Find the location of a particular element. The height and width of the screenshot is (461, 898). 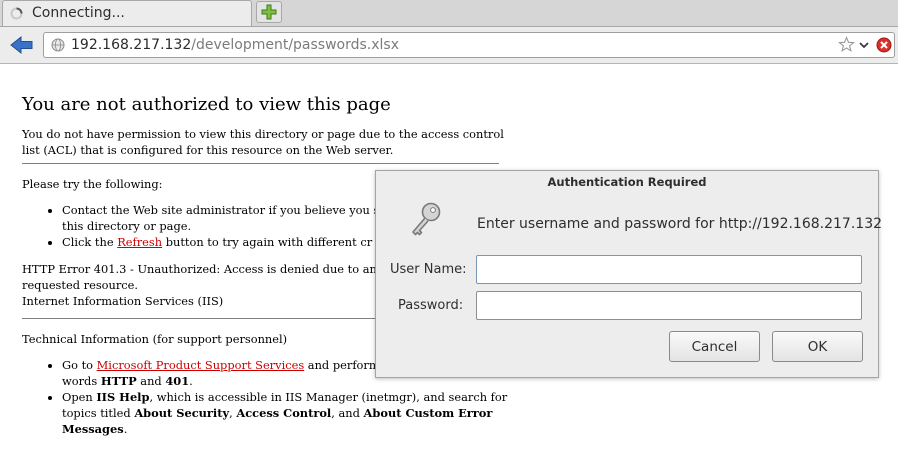

loading-spinner-icon is located at coordinates (16, 13).